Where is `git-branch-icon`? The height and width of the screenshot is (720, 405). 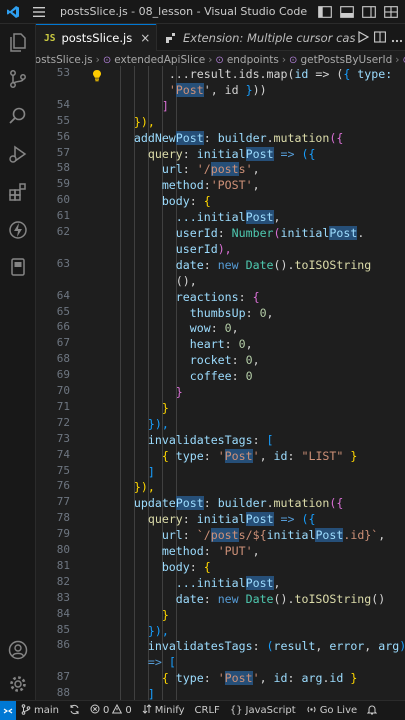 git-branch-icon is located at coordinates (26, 710).